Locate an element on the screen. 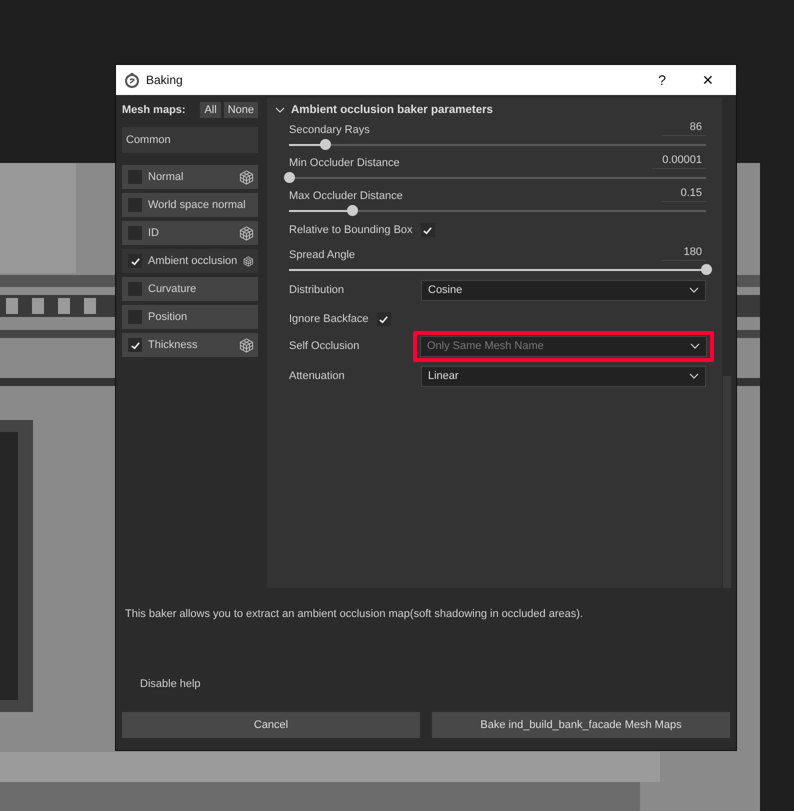 This screenshot has height=811, width=794. param-label: Attenuation is located at coordinates (317, 376).